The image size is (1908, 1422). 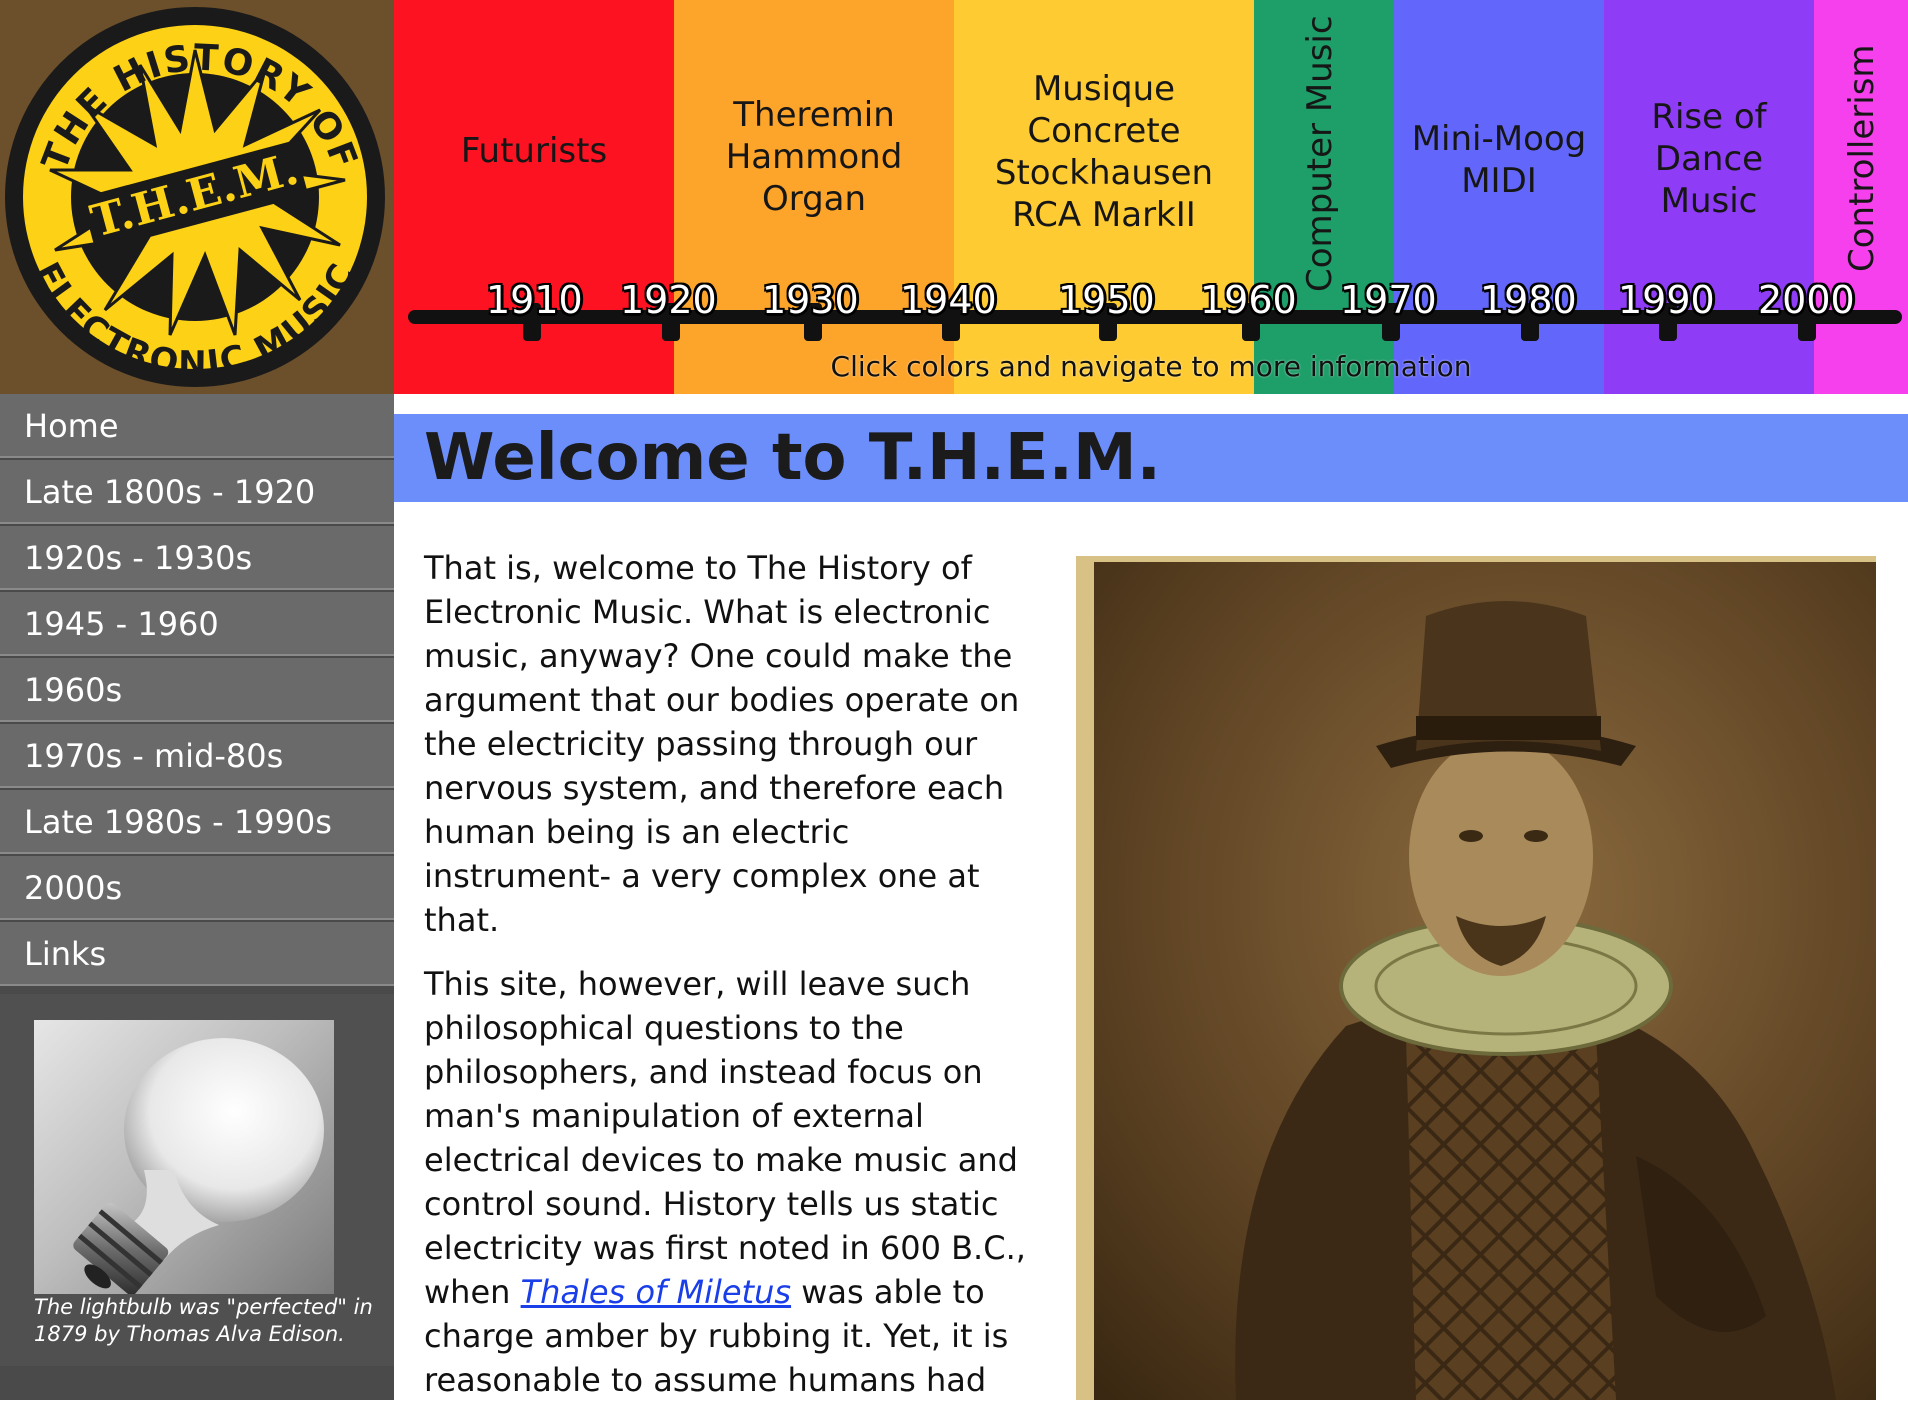 I want to click on timeline-year: 1960, so click(x=1248, y=300).